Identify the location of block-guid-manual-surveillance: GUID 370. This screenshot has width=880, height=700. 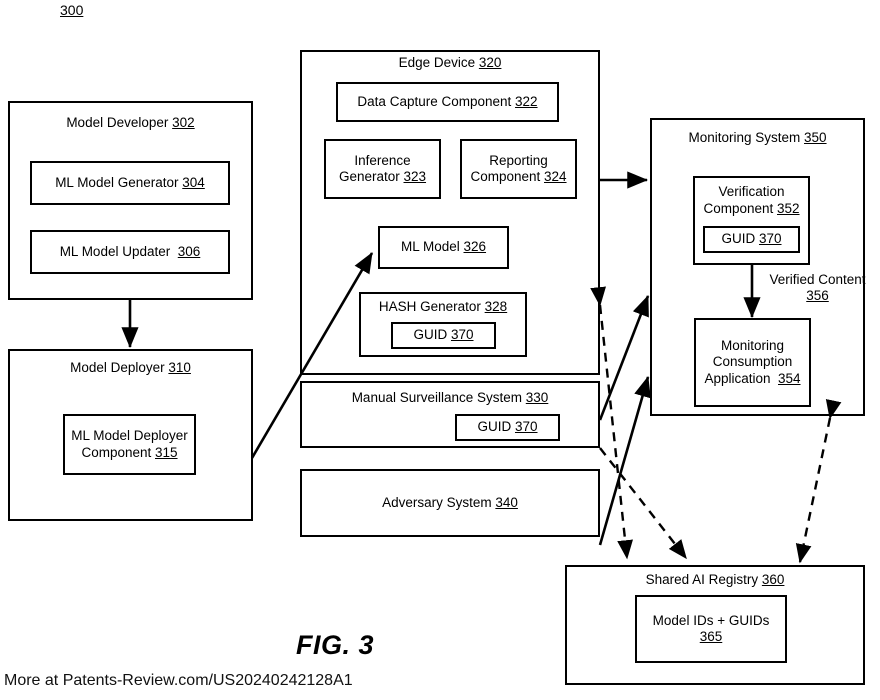
(507, 427).